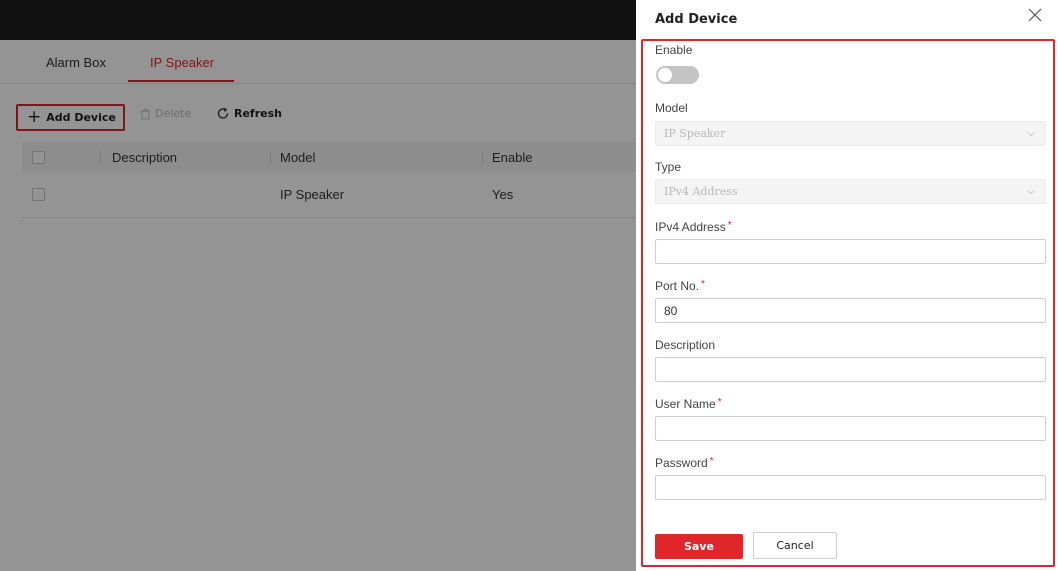 This screenshot has width=1058, height=571. I want to click on enable-label: Enable, so click(674, 50).